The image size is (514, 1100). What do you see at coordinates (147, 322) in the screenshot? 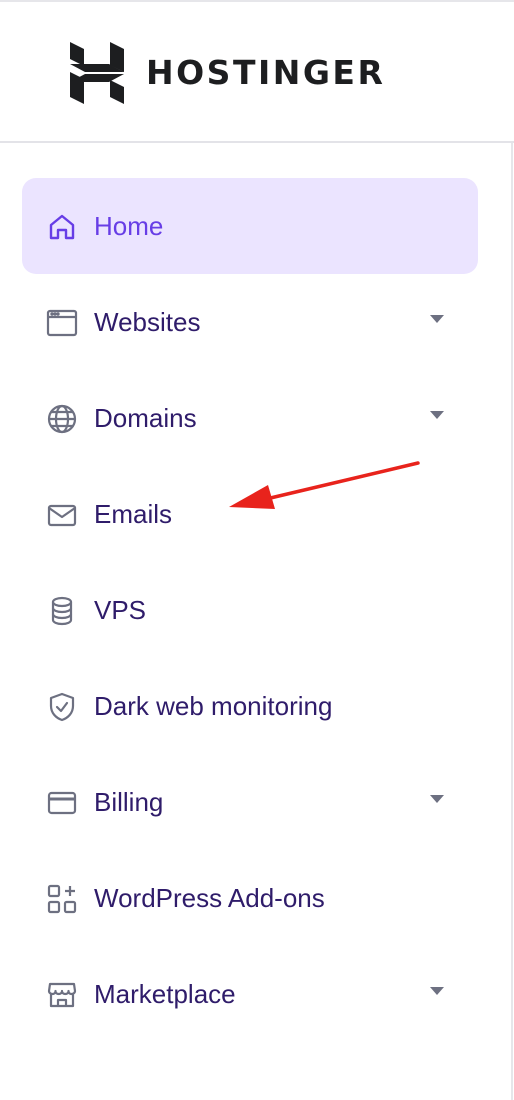
I see `sidebar-item-label: Websites` at bounding box center [147, 322].